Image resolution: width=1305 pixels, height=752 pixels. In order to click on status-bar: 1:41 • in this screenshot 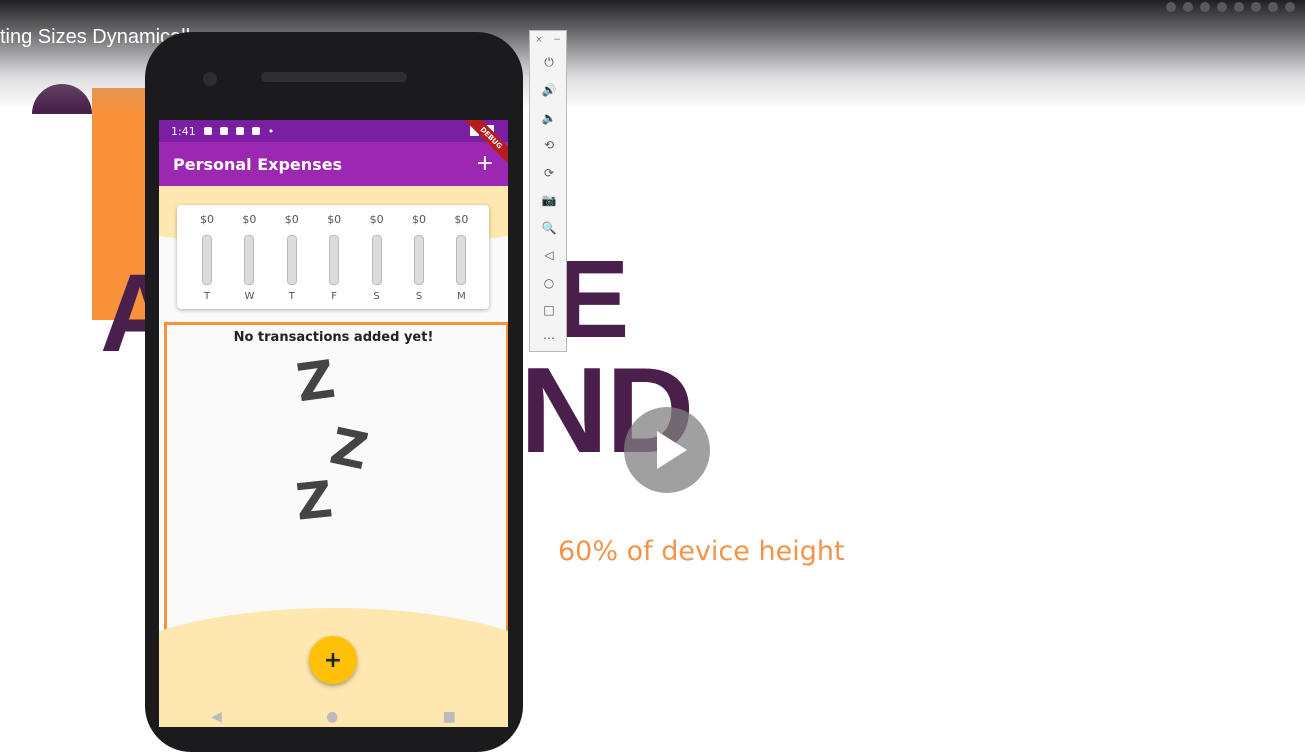, I will do `click(333, 131)`.